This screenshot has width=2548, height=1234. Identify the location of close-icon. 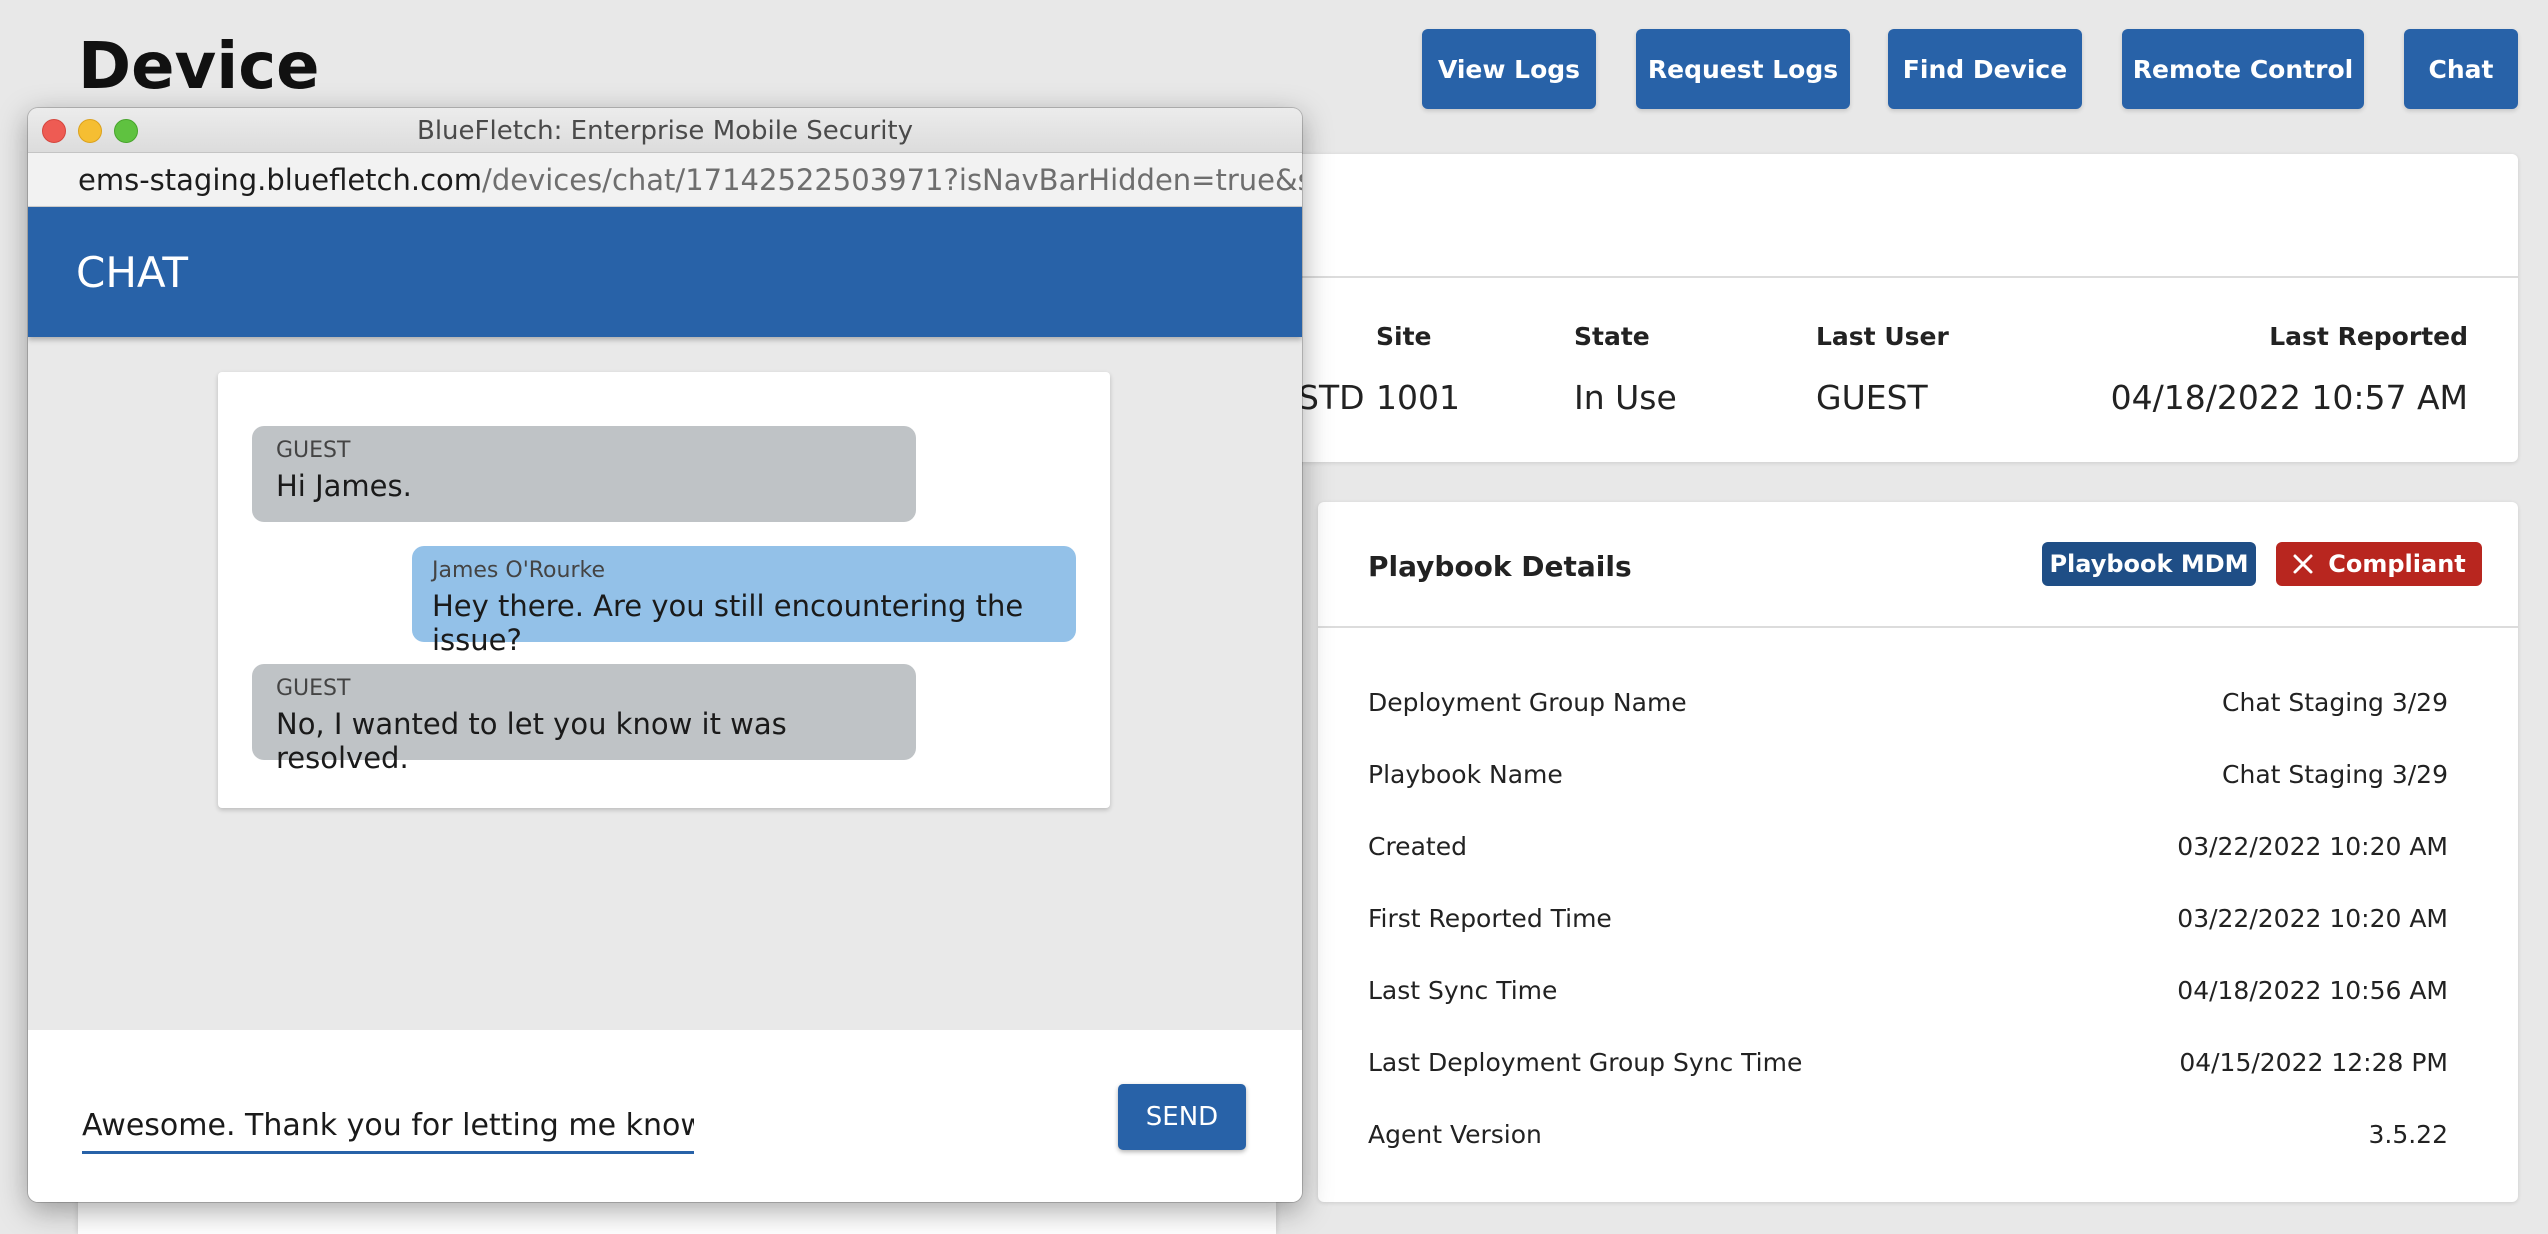
(2303, 564).